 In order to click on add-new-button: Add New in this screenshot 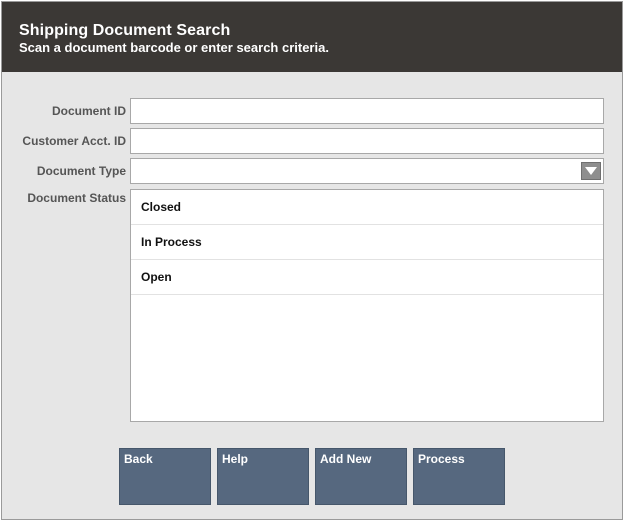, I will do `click(361, 476)`.